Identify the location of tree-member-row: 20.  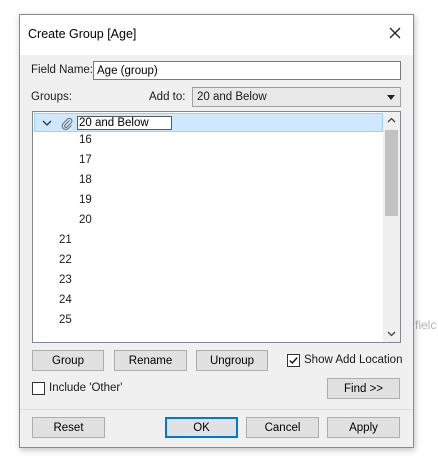
(85, 220).